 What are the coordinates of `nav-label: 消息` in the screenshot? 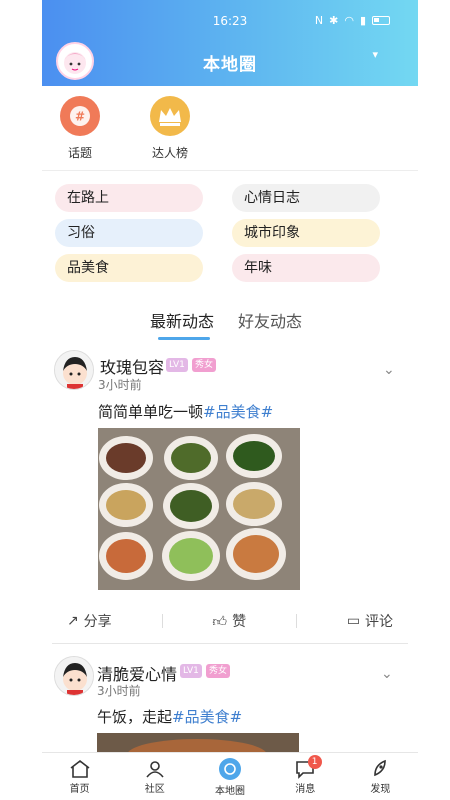 It's located at (305, 789).